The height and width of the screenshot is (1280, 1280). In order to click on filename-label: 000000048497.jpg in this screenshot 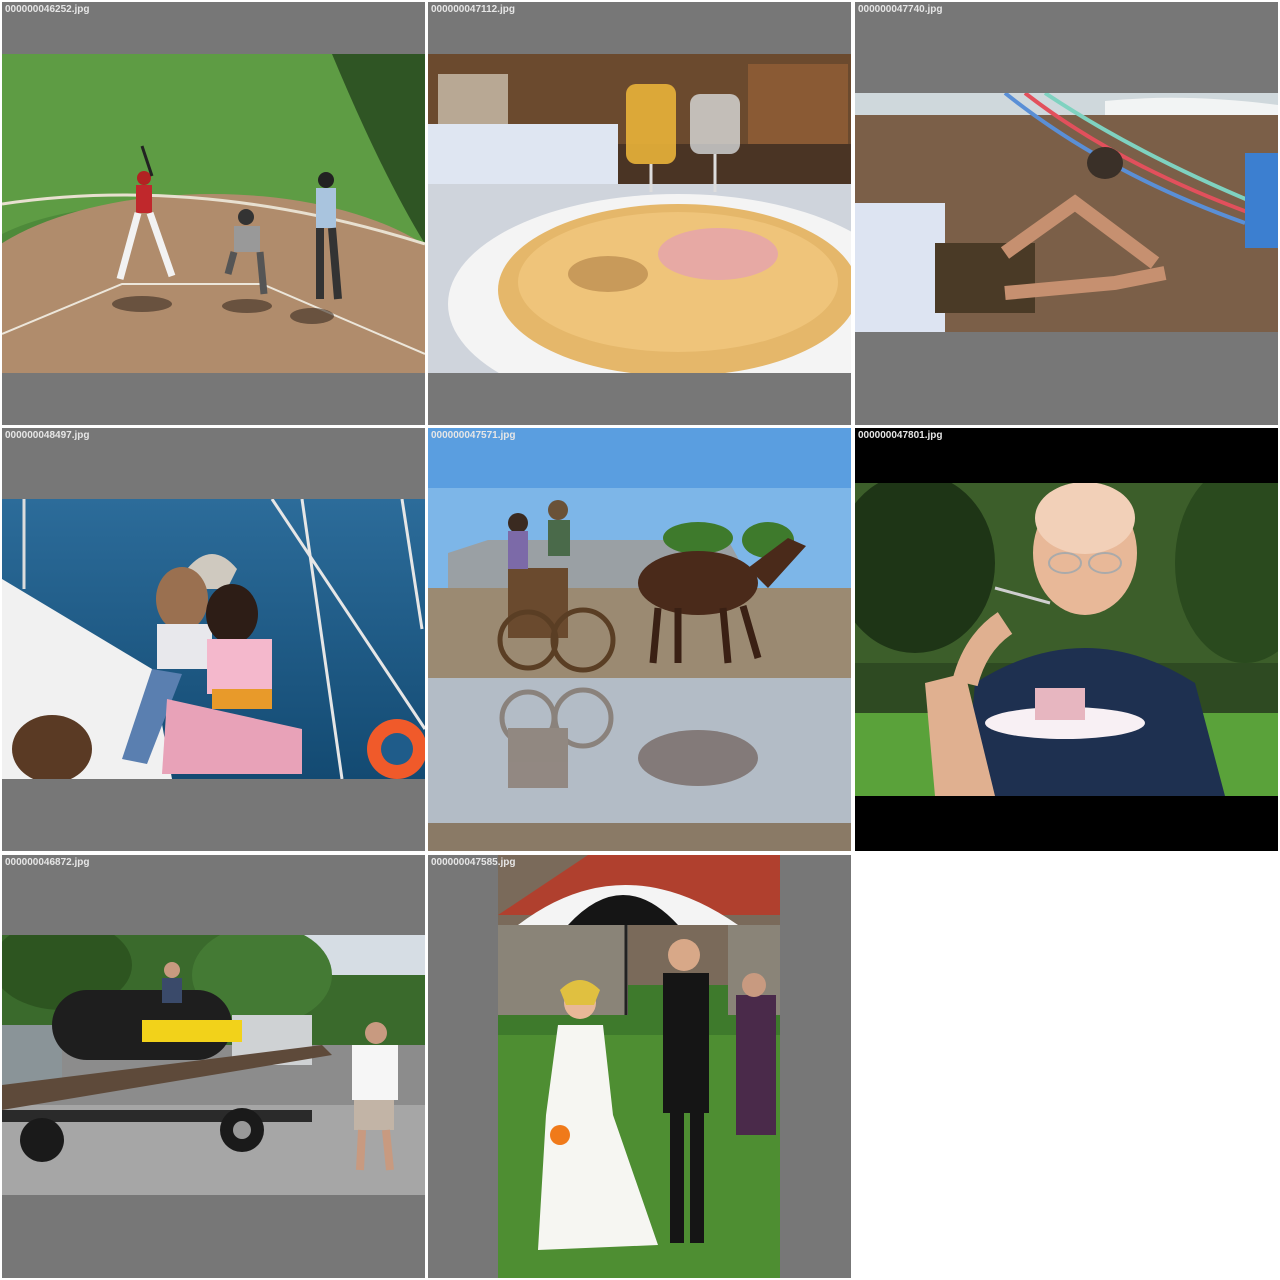, I will do `click(47, 435)`.